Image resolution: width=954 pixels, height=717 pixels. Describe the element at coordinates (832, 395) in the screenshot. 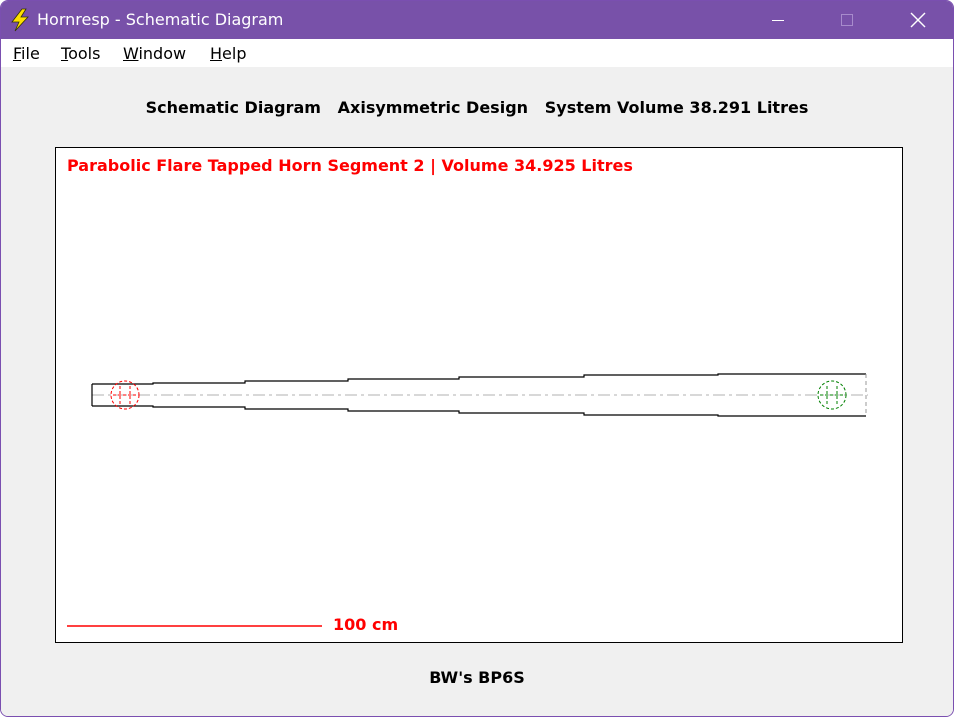

I see `driver-2-icon` at that location.